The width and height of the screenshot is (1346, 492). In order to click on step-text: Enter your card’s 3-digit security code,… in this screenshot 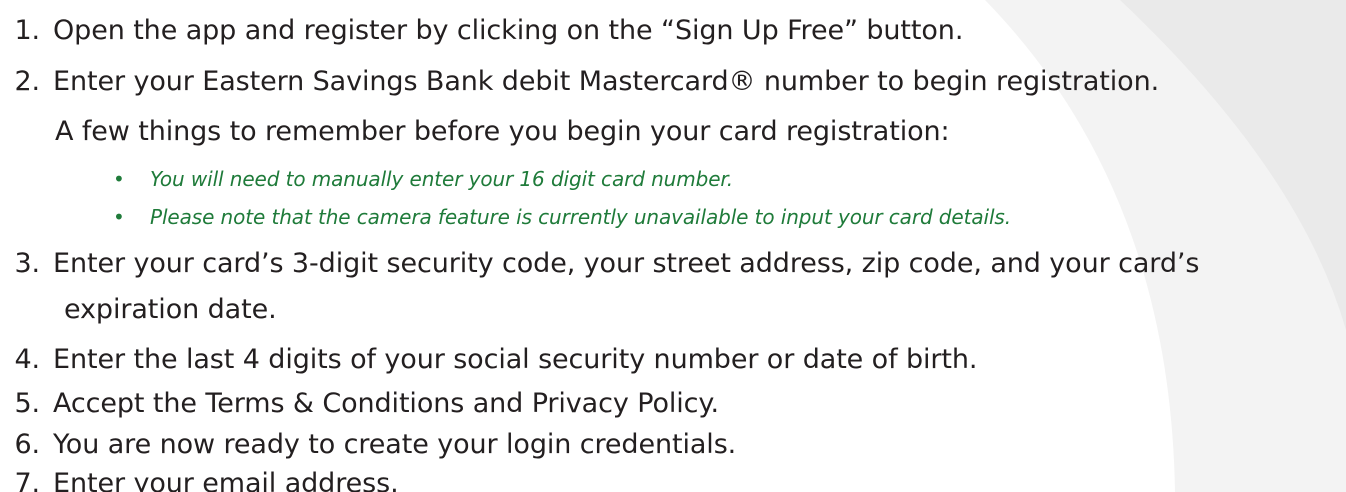, I will do `click(626, 263)`.